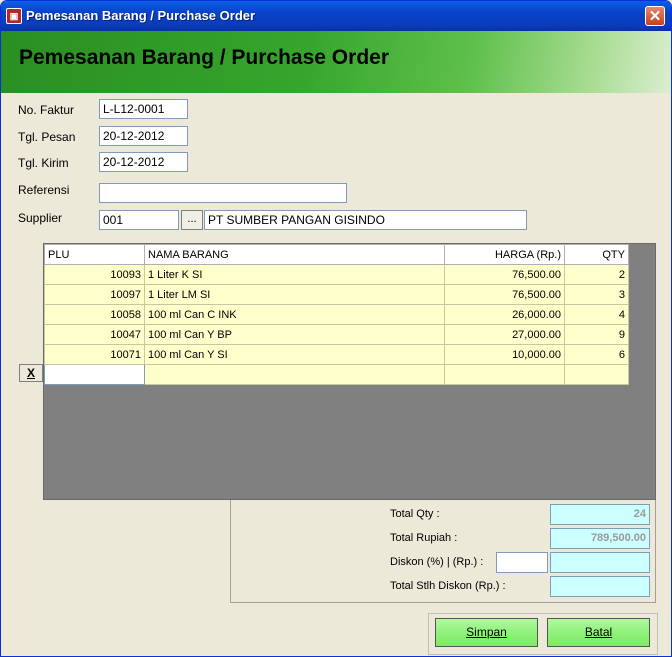 This screenshot has width=672, height=657. I want to click on col-header-qty: QTY, so click(596, 254).